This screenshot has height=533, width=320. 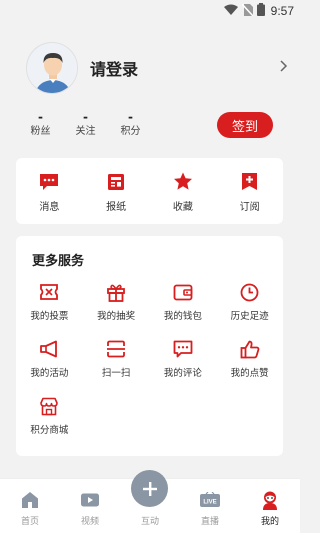 What do you see at coordinates (49, 406) in the screenshot?
I see `shop-icon` at bounding box center [49, 406].